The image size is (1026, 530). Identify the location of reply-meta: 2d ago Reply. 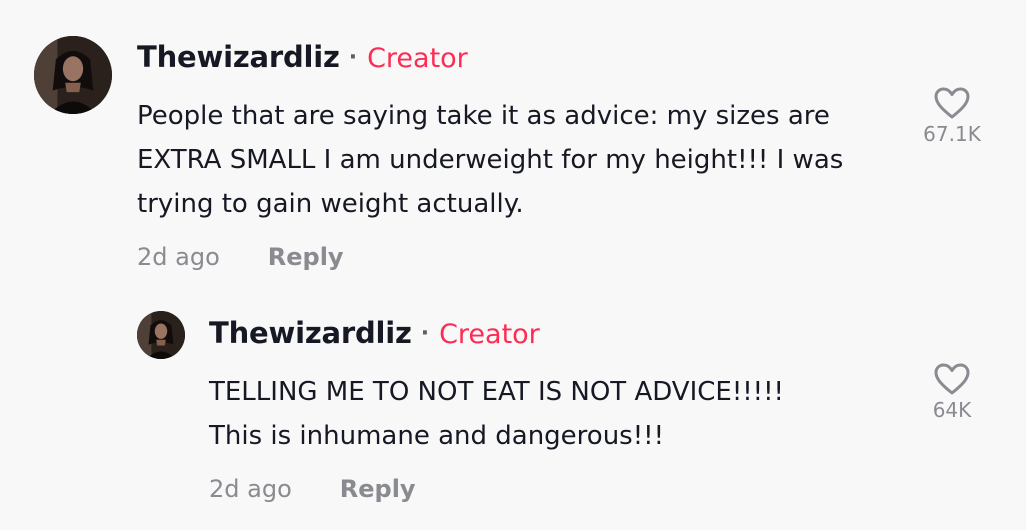
(312, 489).